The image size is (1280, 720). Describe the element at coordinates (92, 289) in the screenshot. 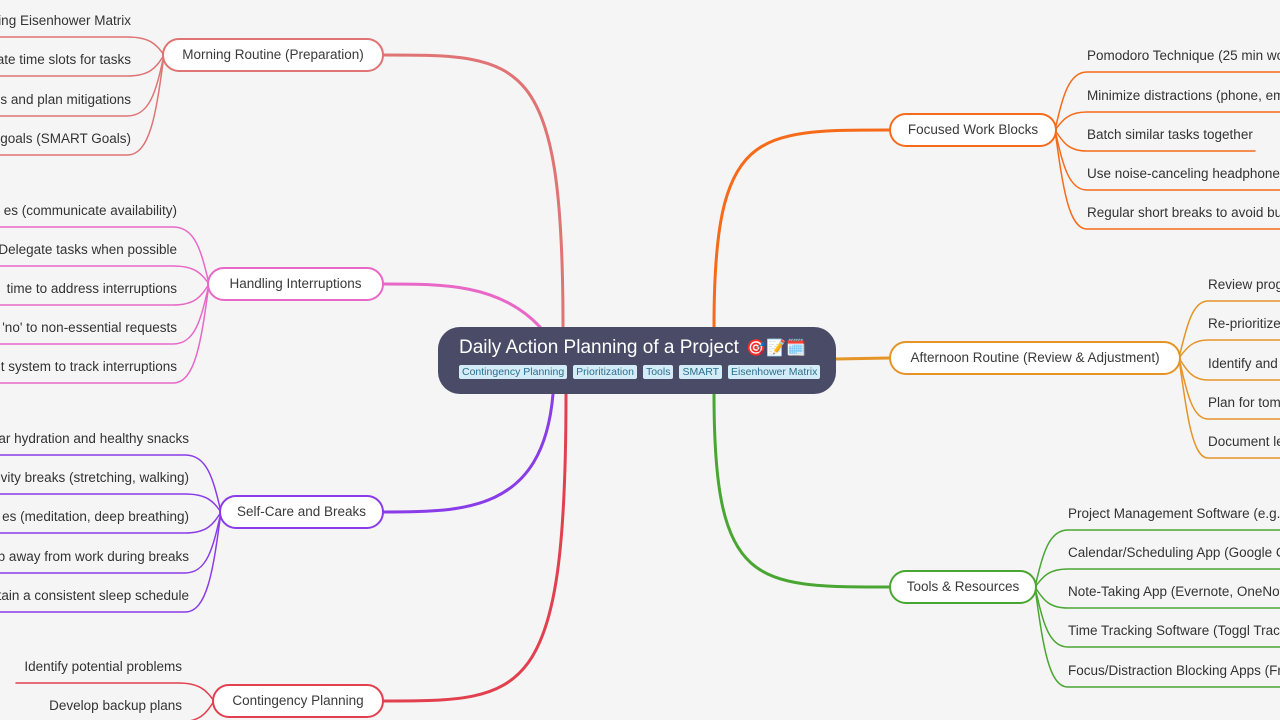

I see `leaf-interruptions-2: time to address interruptions` at that location.